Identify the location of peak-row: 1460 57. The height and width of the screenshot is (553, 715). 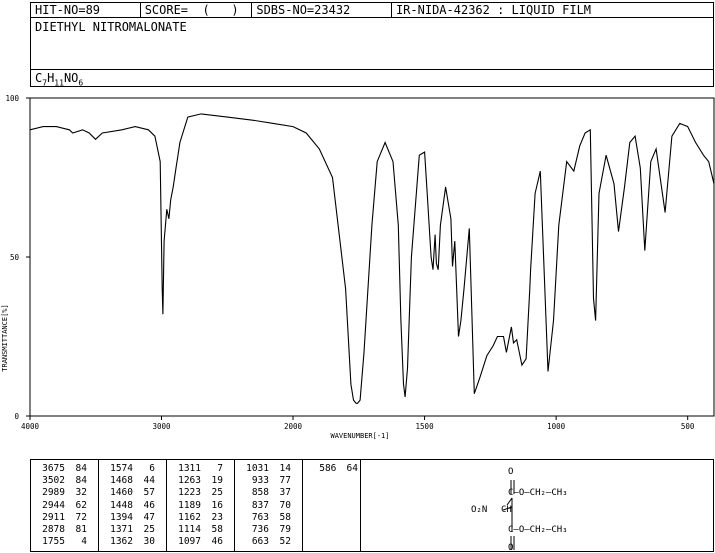
(132, 493).